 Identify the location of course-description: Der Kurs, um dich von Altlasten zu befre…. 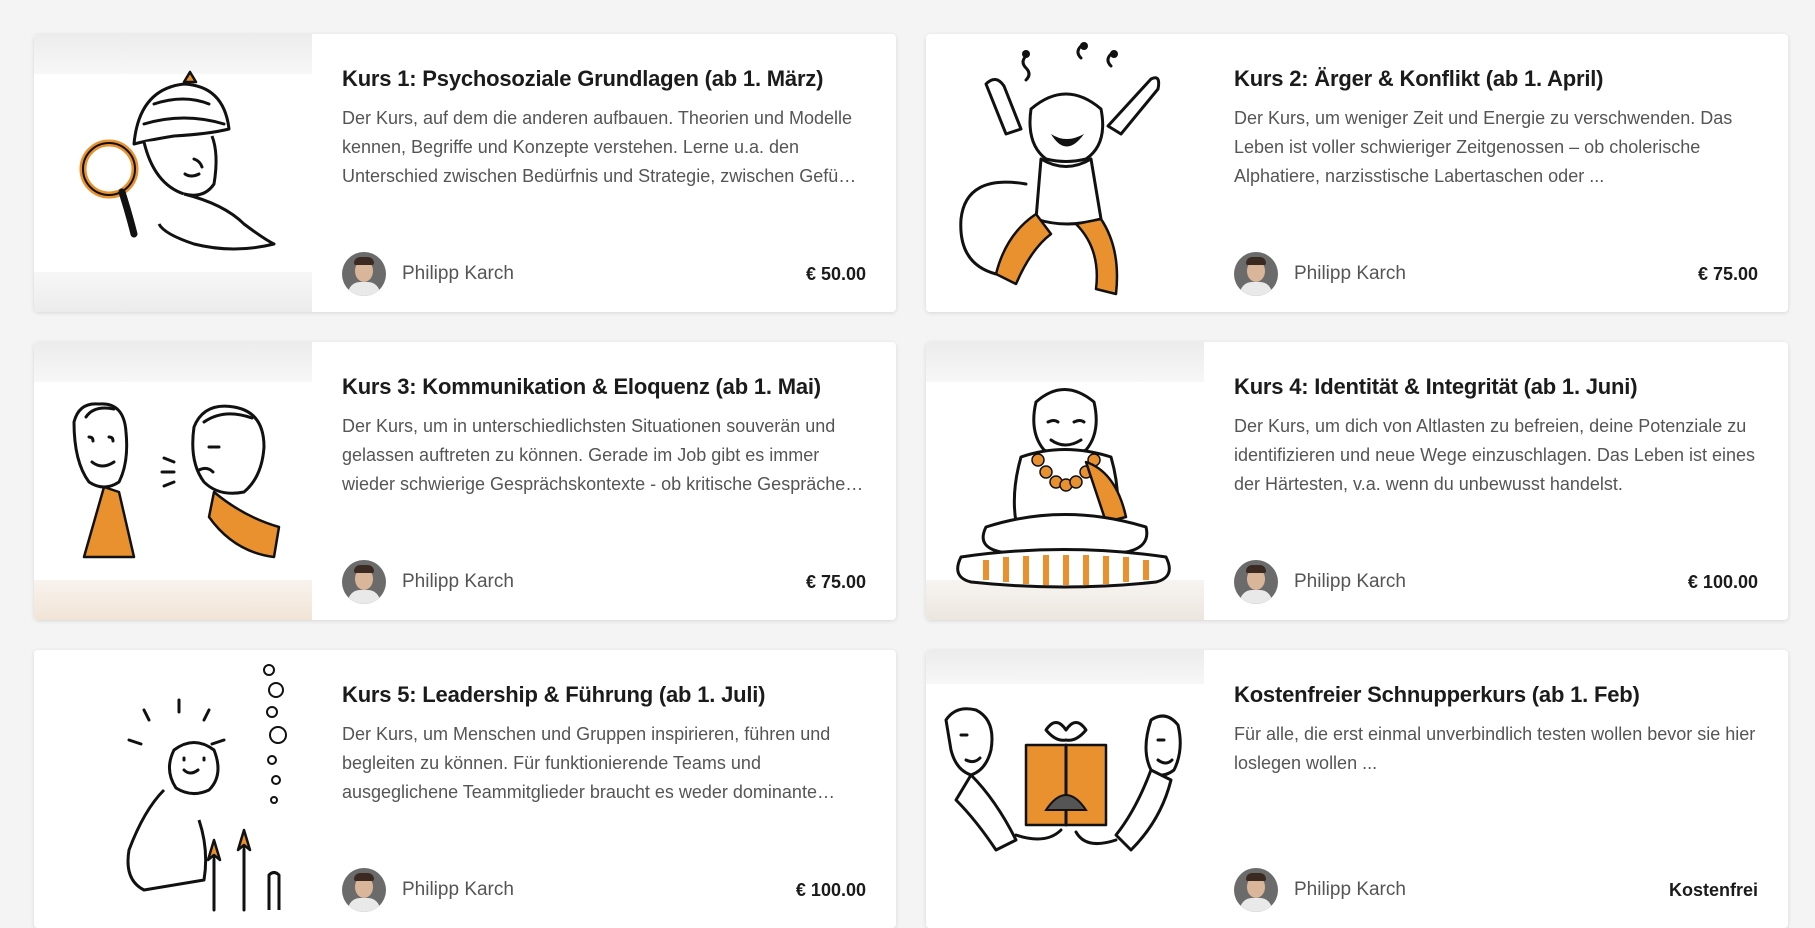
(1495, 455).